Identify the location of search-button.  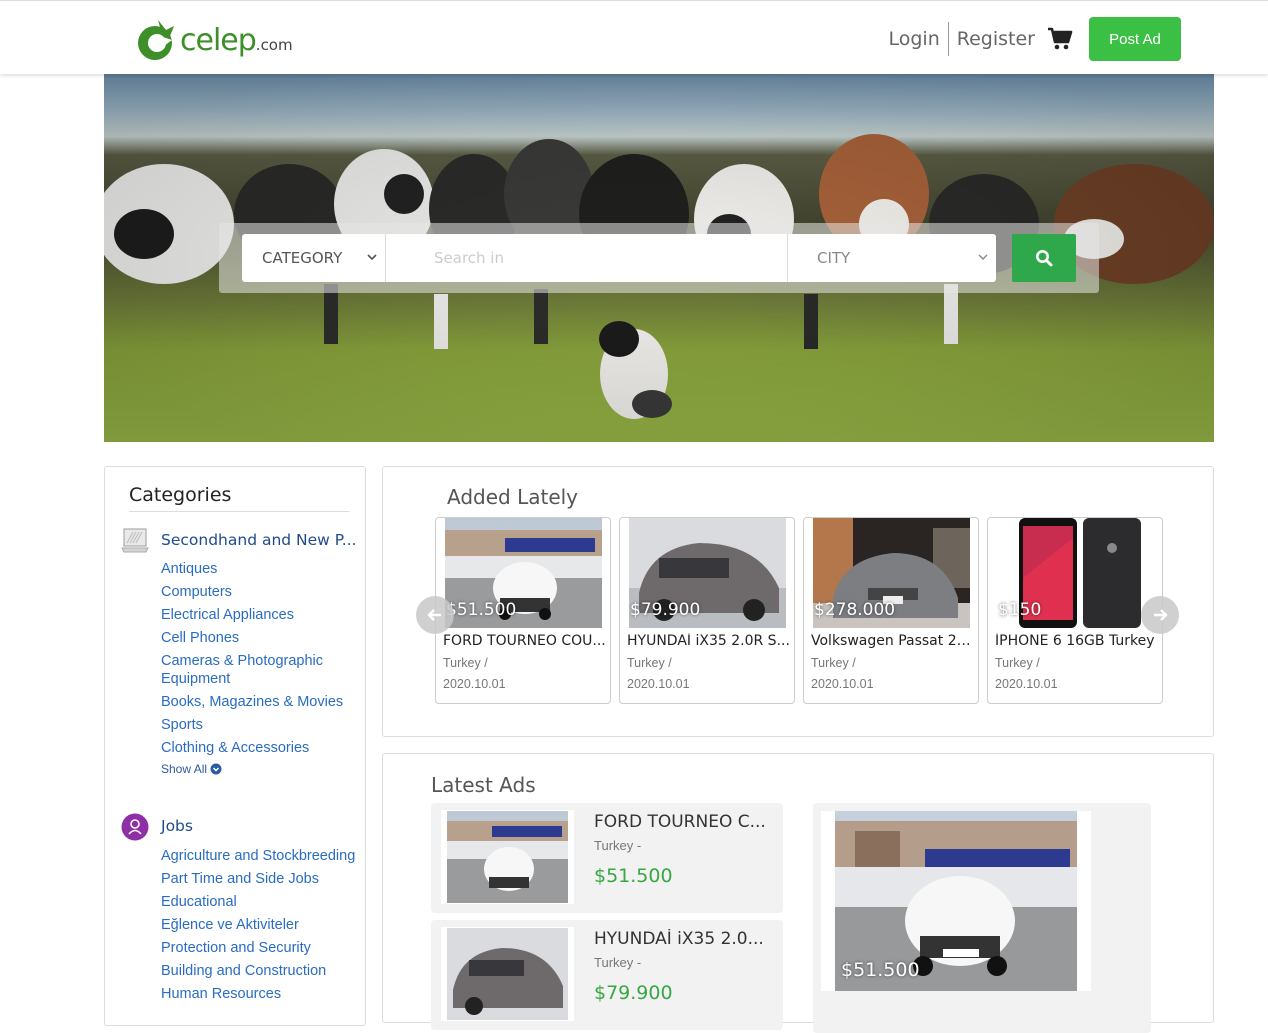
(1044, 258).